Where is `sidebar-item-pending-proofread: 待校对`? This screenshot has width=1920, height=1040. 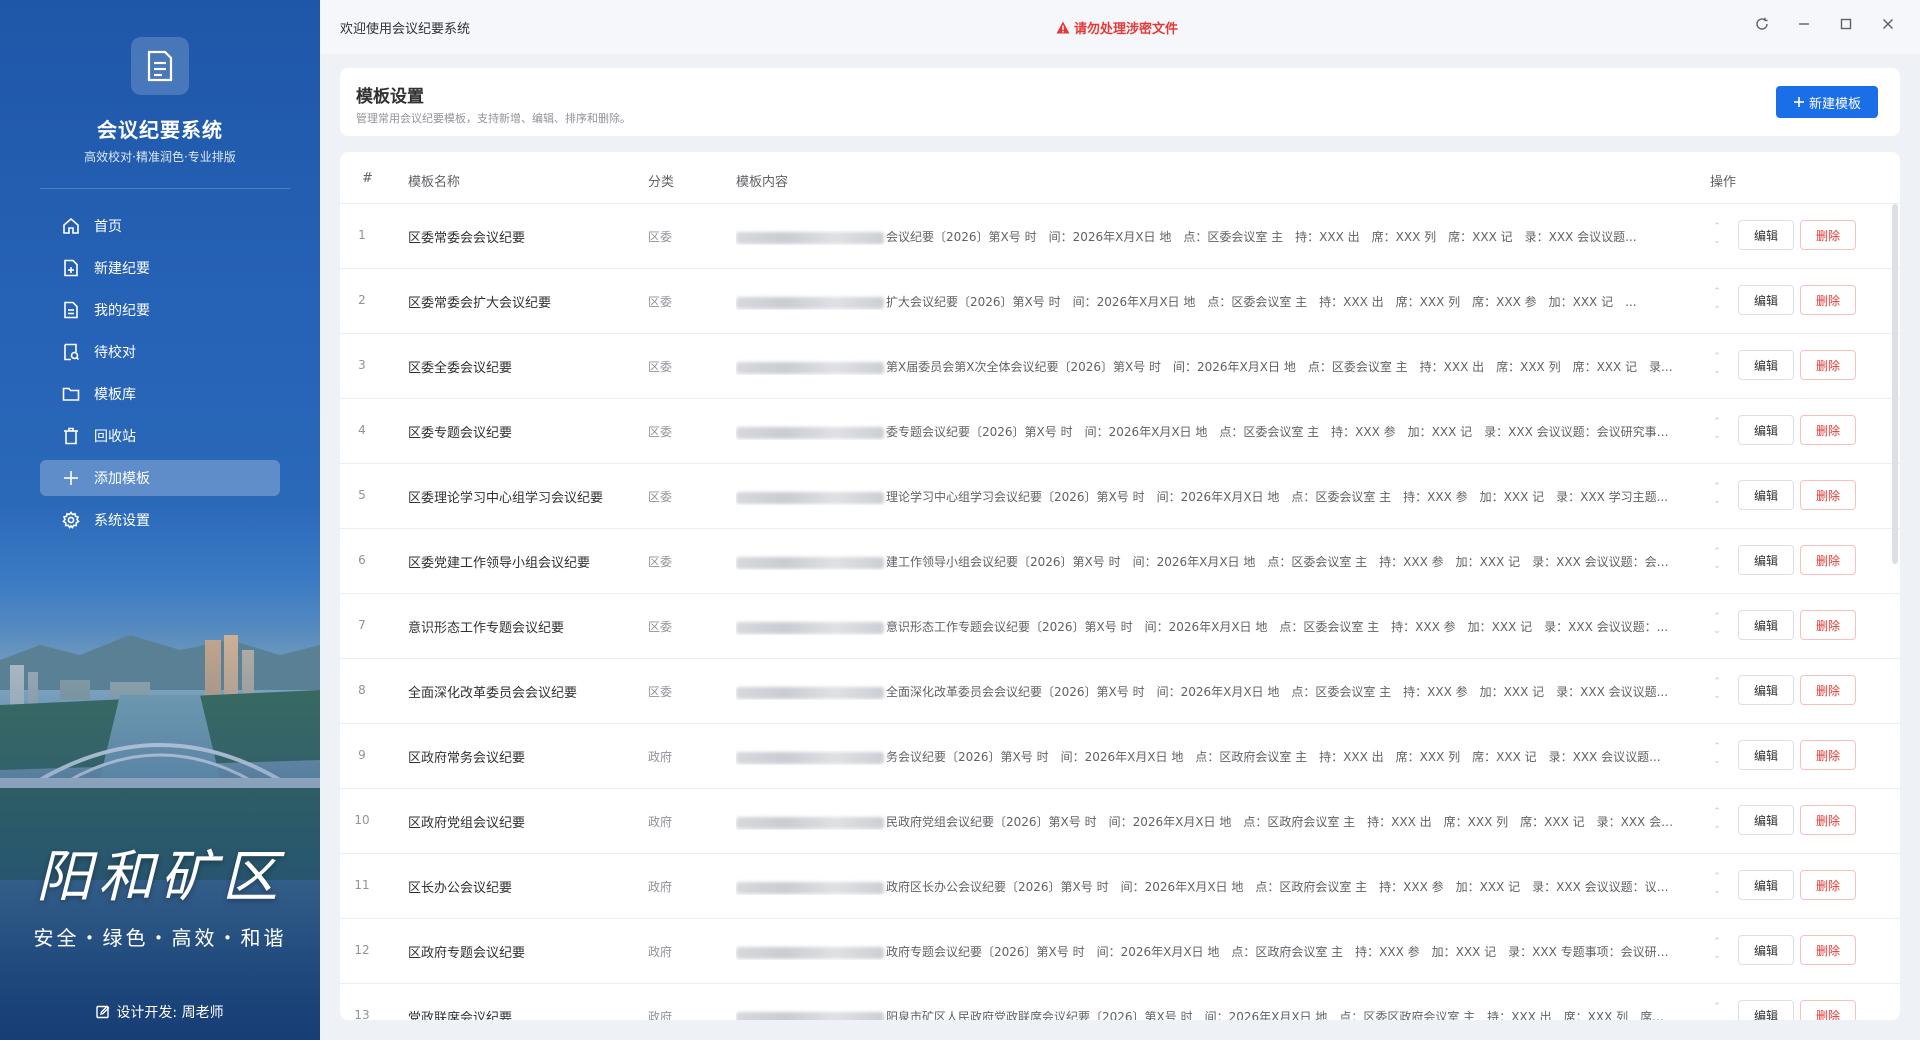 sidebar-item-pending-proofread: 待校对 is located at coordinates (160, 352).